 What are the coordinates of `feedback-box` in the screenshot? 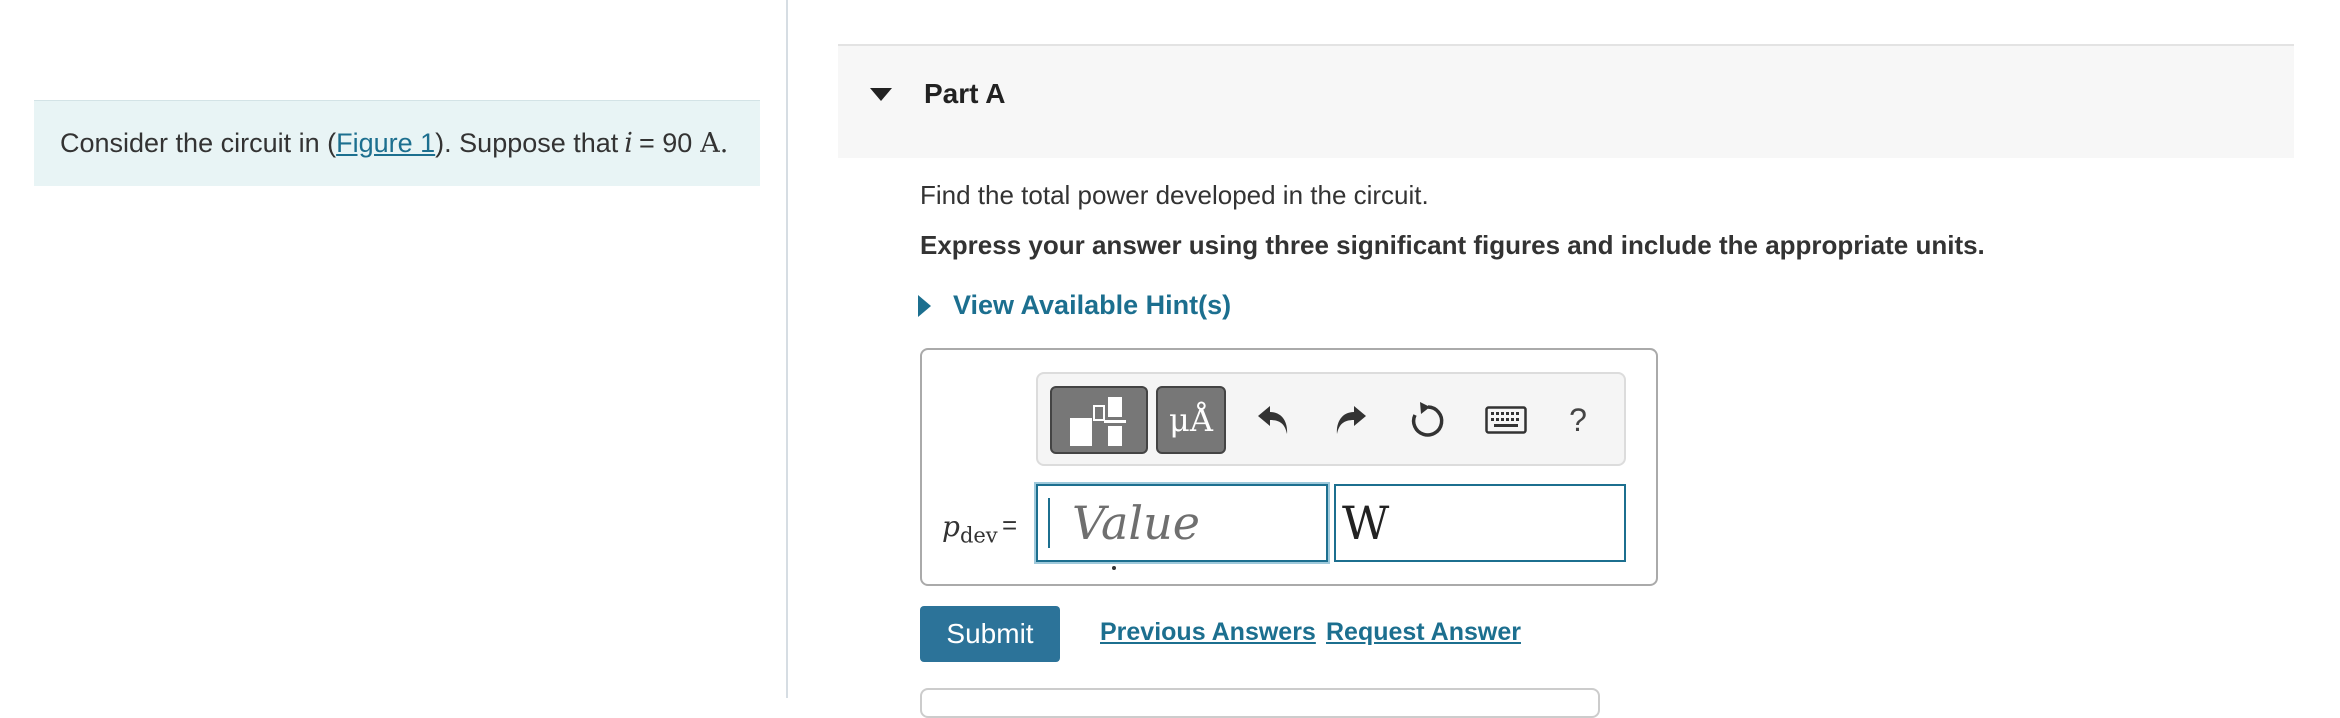 It's located at (1260, 703).